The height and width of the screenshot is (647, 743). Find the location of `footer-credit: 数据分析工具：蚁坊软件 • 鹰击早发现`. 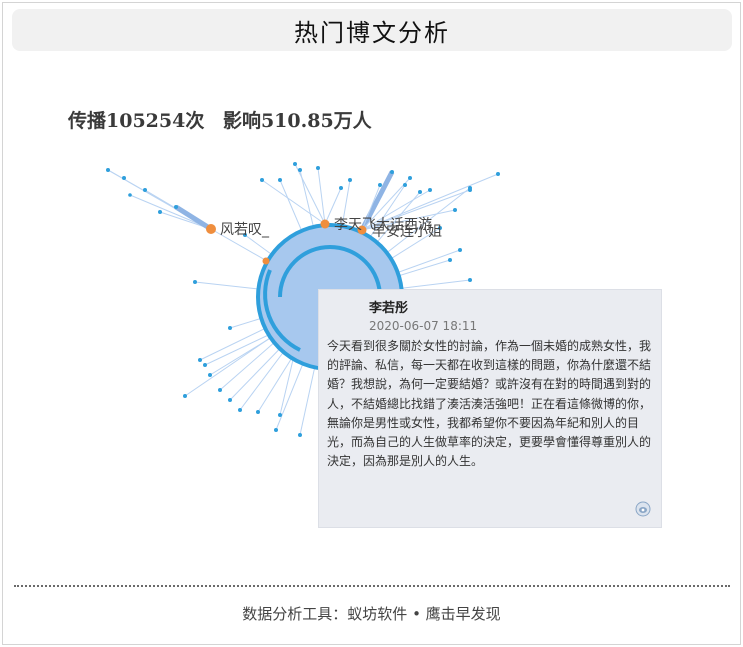

footer-credit: 数据分析工具：蚁坊软件 • 鹰击早发现 is located at coordinates (371, 614).